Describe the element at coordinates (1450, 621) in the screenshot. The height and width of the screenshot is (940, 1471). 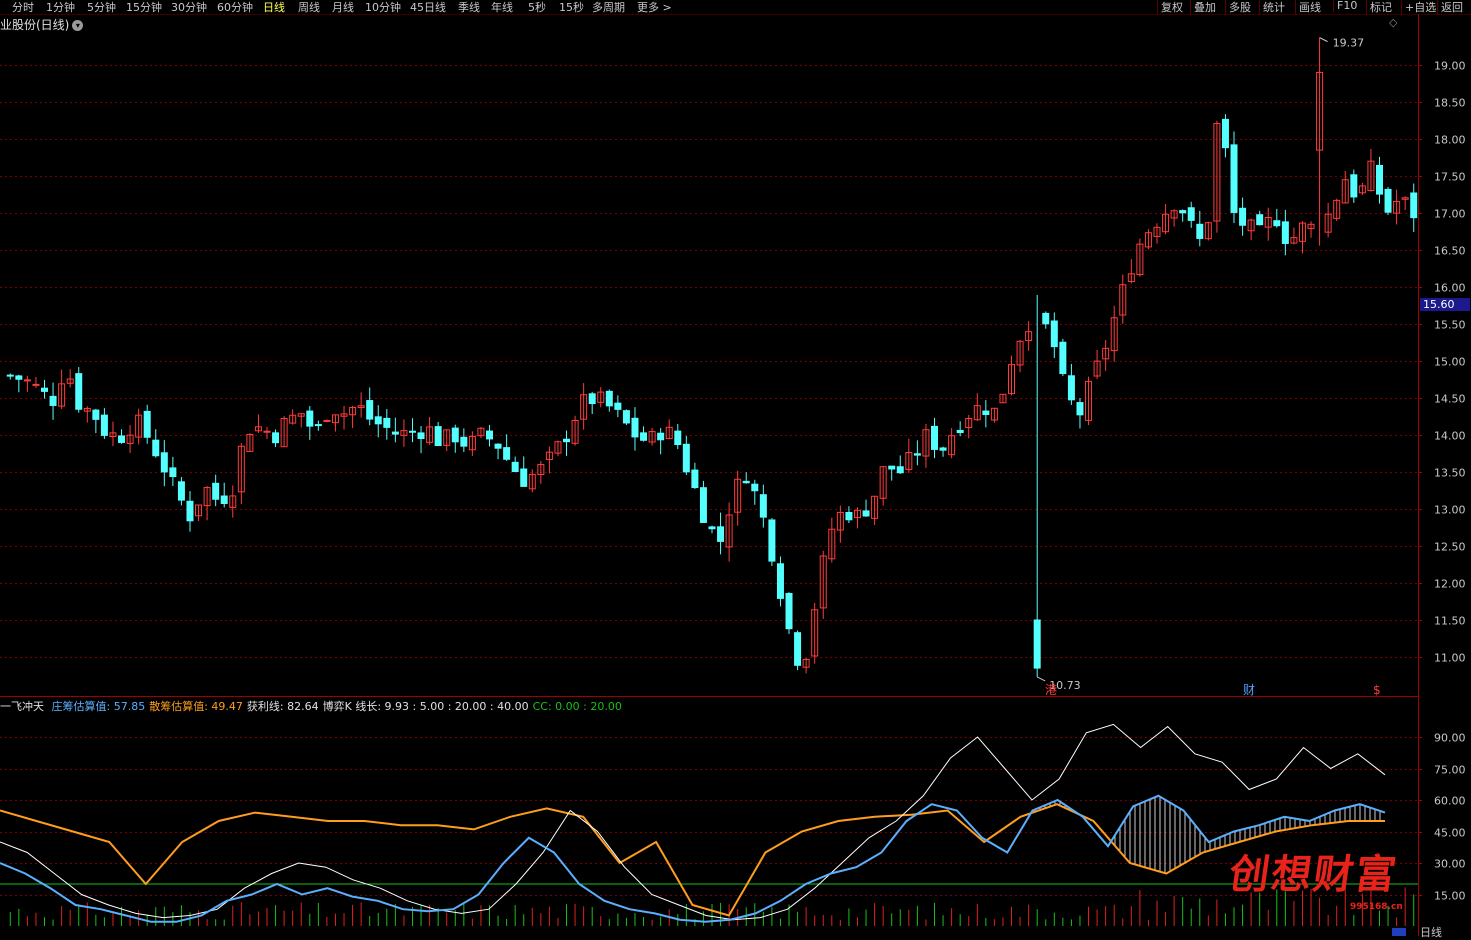
I see `y-tick-label: 11.50` at that location.